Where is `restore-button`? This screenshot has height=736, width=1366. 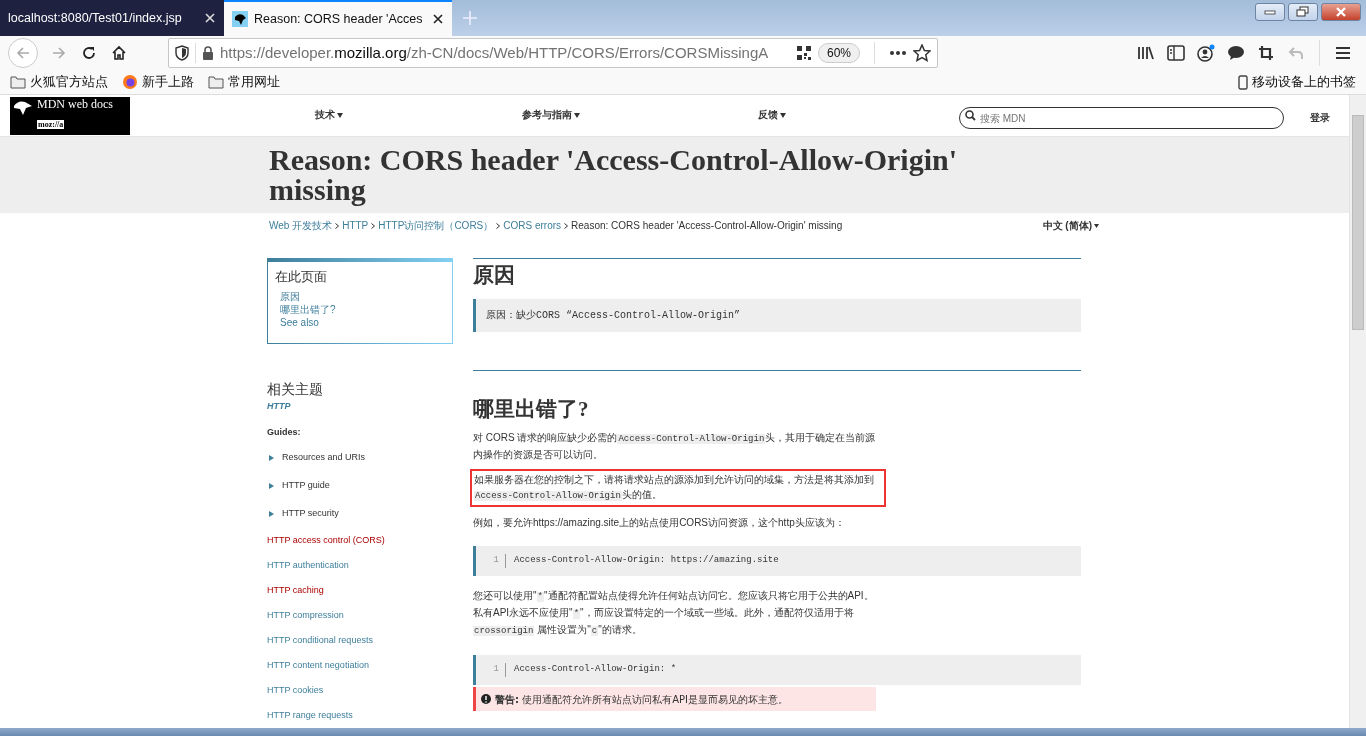 restore-button is located at coordinates (1303, 12).